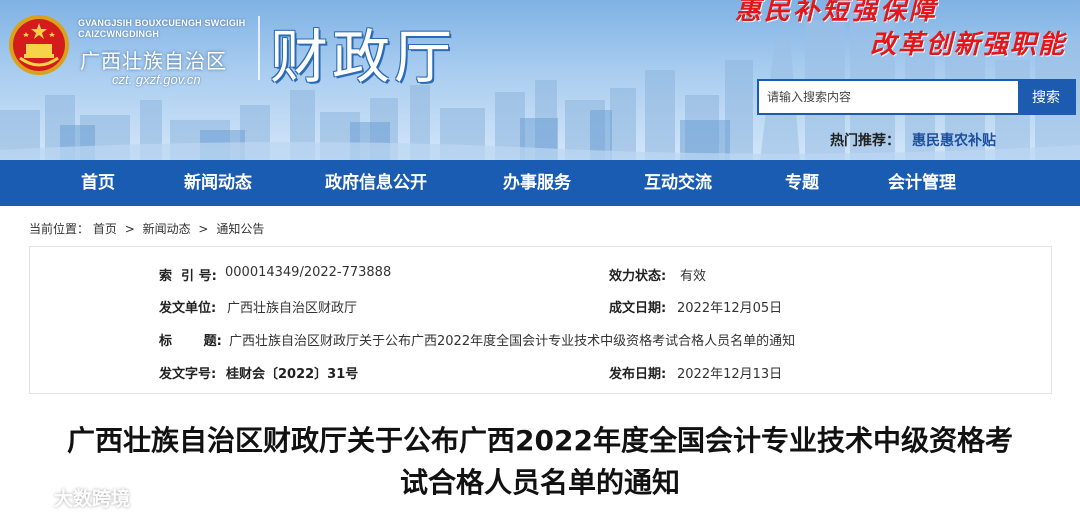 This screenshot has width=1080, height=521. What do you see at coordinates (167, 229) in the screenshot?
I see `breadcrumb-item-news: 新闻动态` at bounding box center [167, 229].